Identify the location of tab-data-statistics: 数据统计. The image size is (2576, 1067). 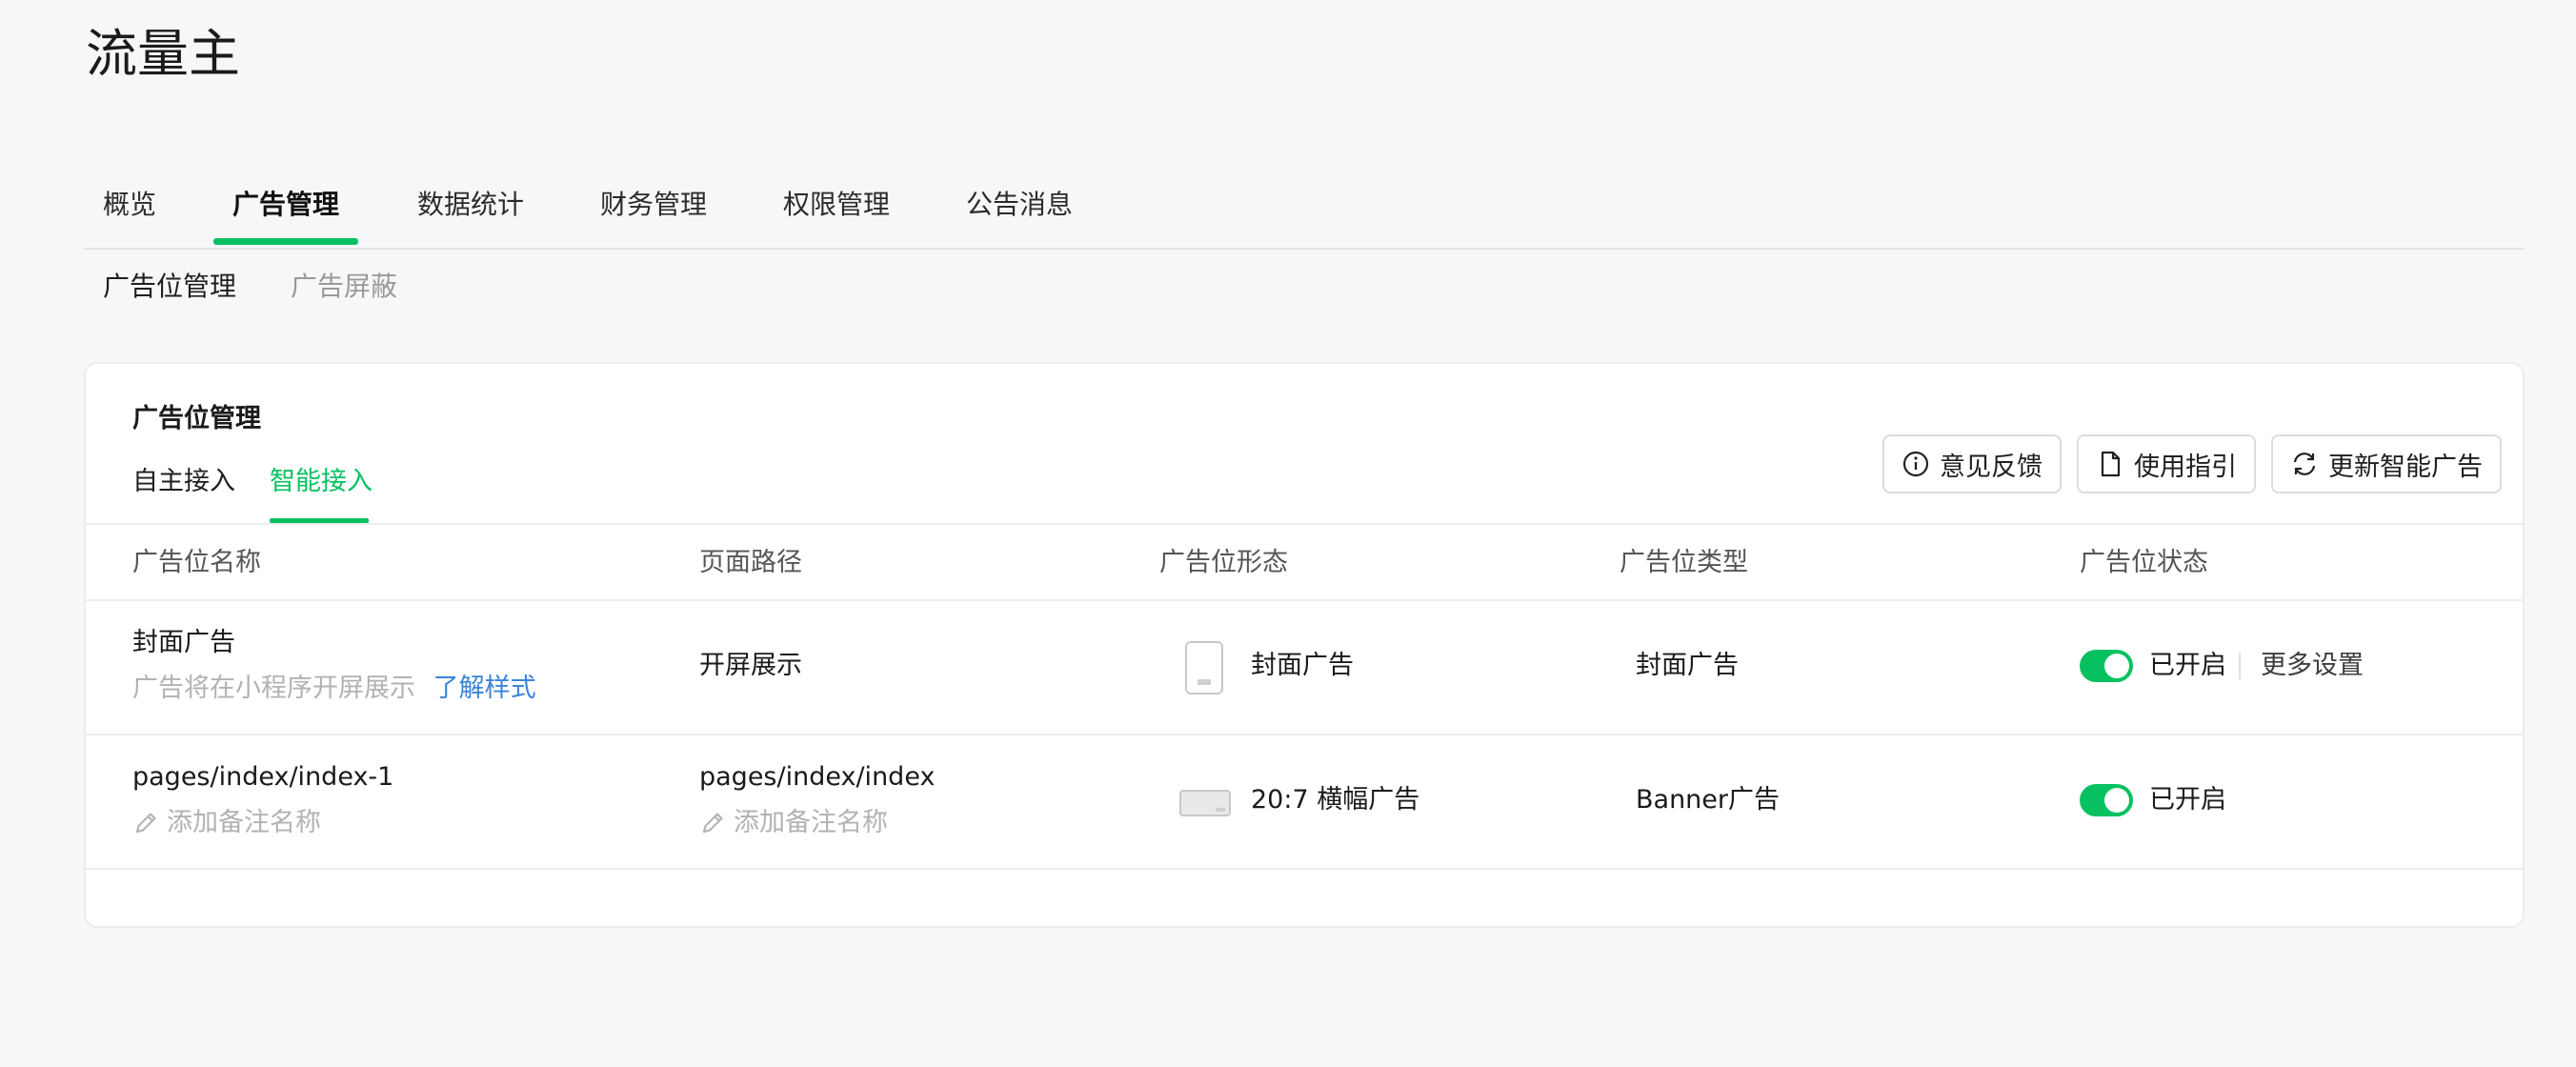
(471, 205).